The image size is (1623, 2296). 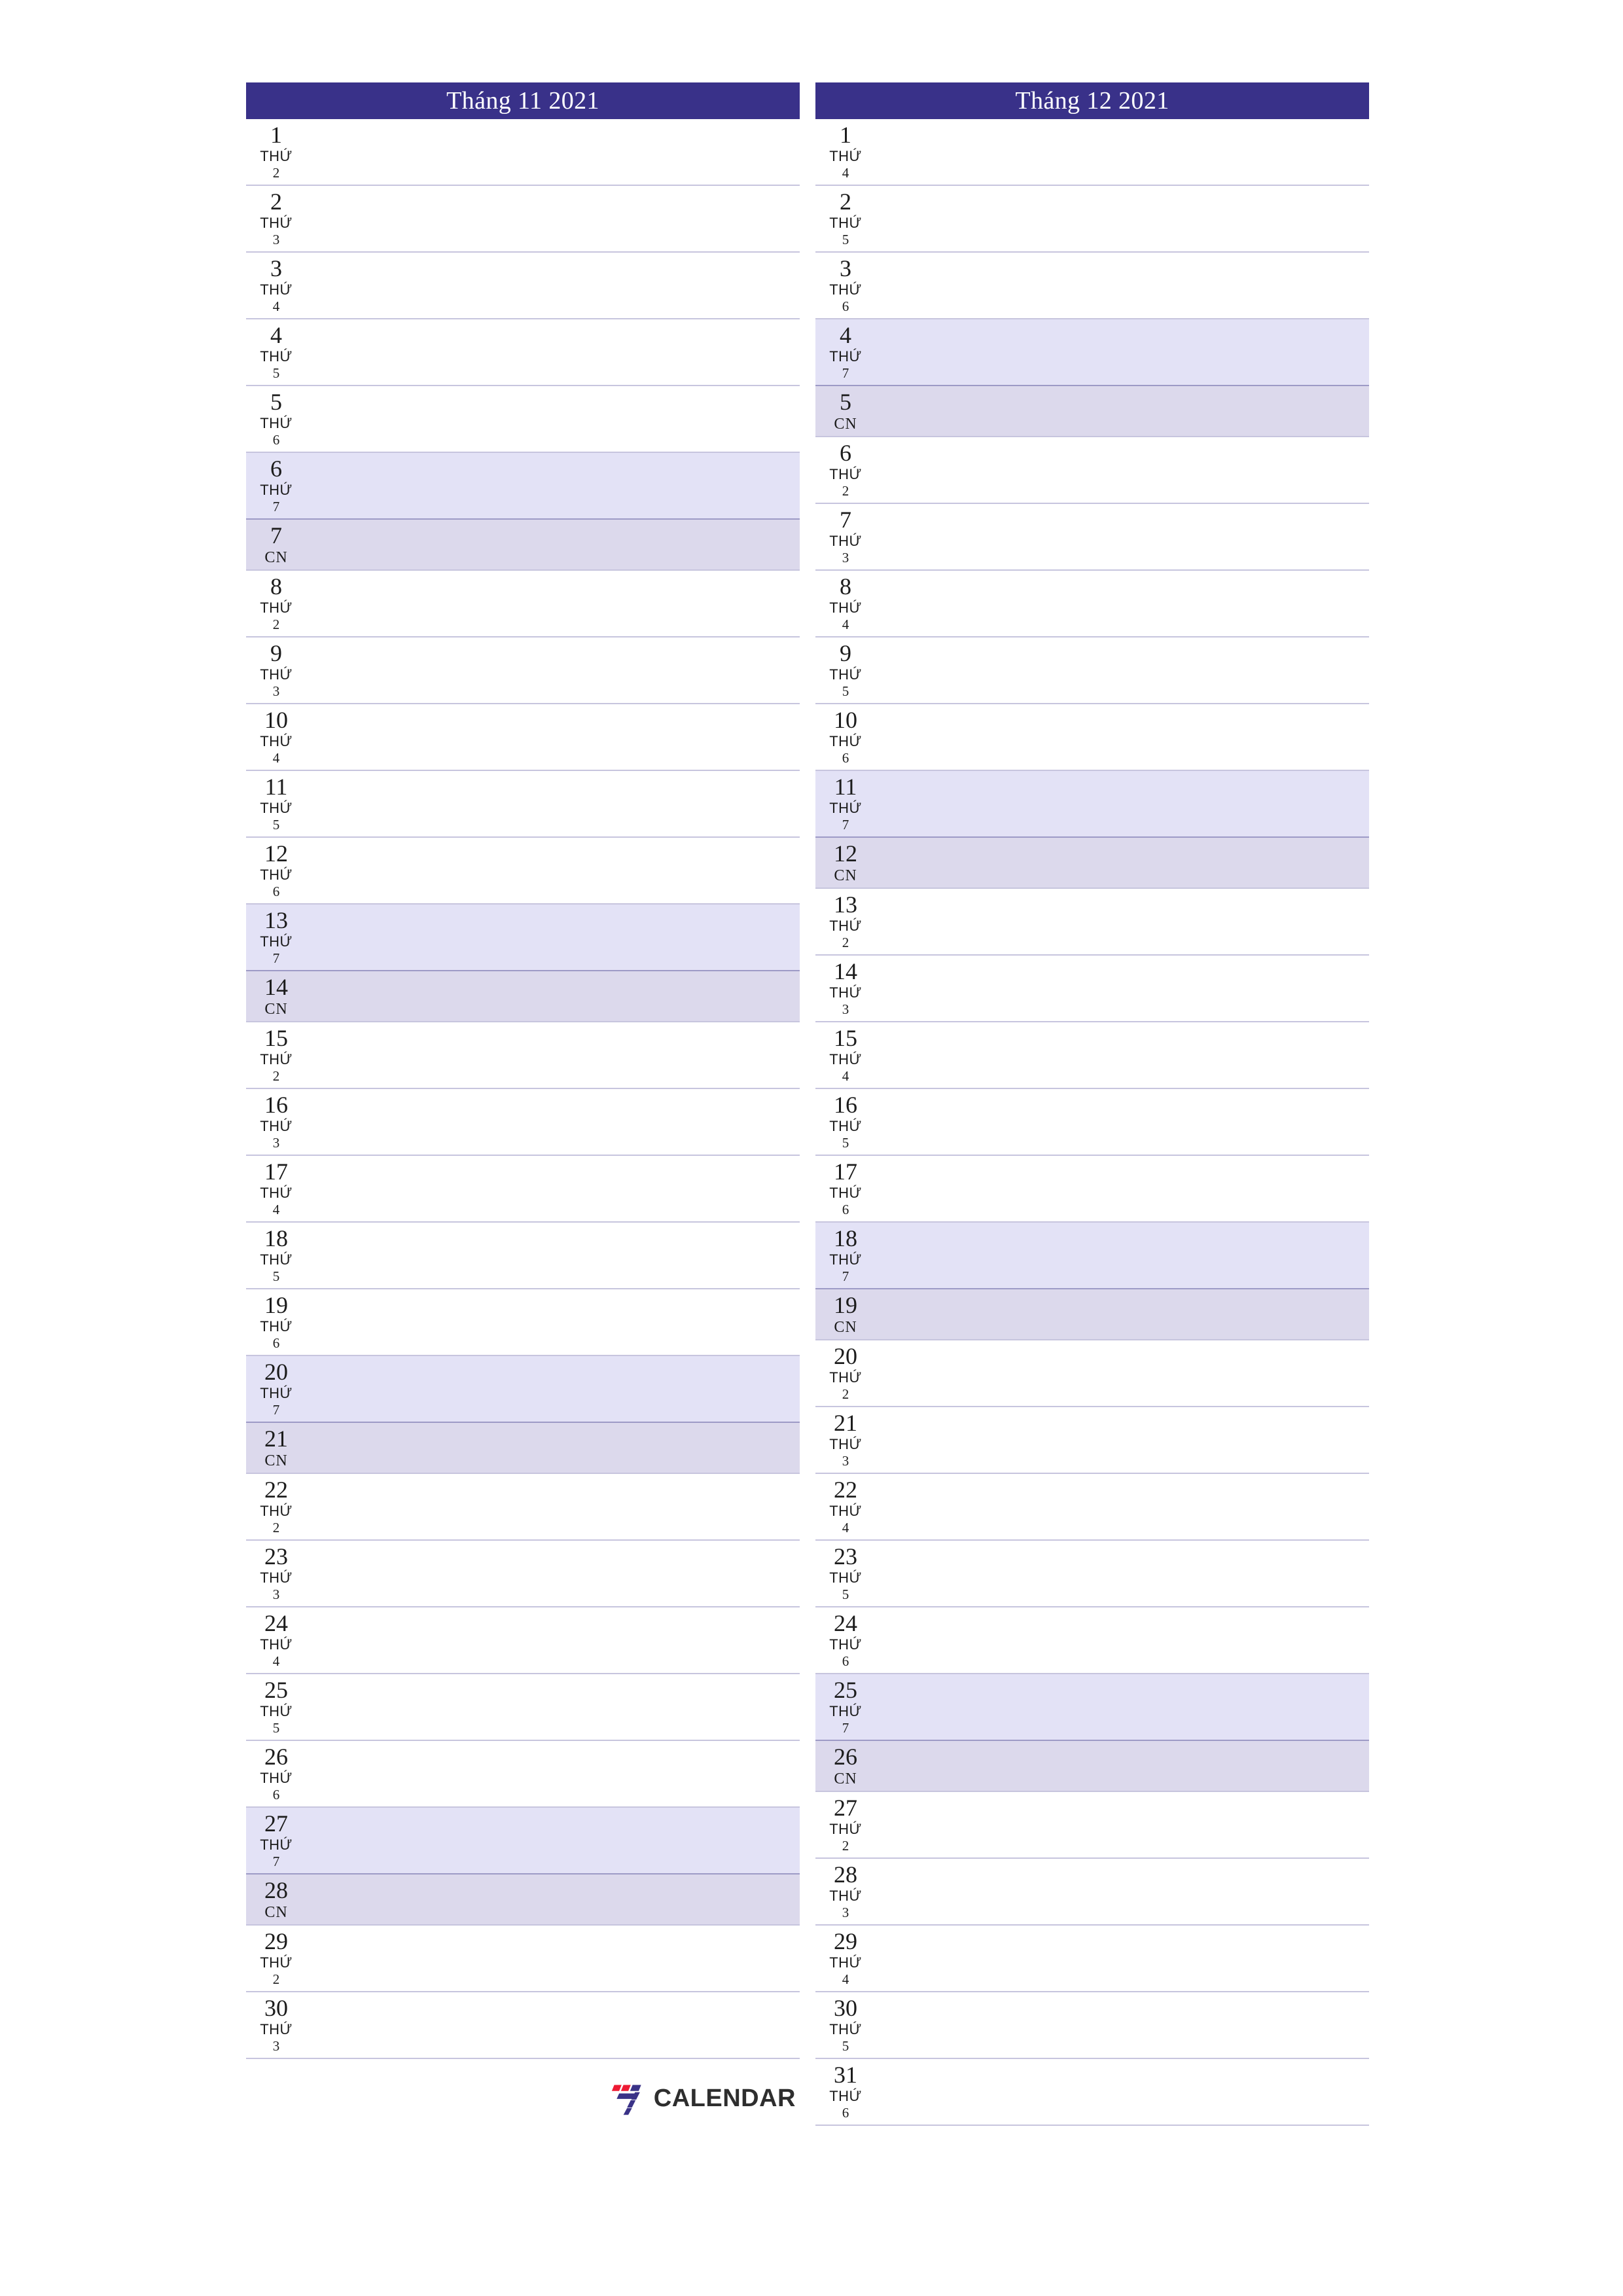 What do you see at coordinates (276, 987) in the screenshot?
I see `day-number: 14` at bounding box center [276, 987].